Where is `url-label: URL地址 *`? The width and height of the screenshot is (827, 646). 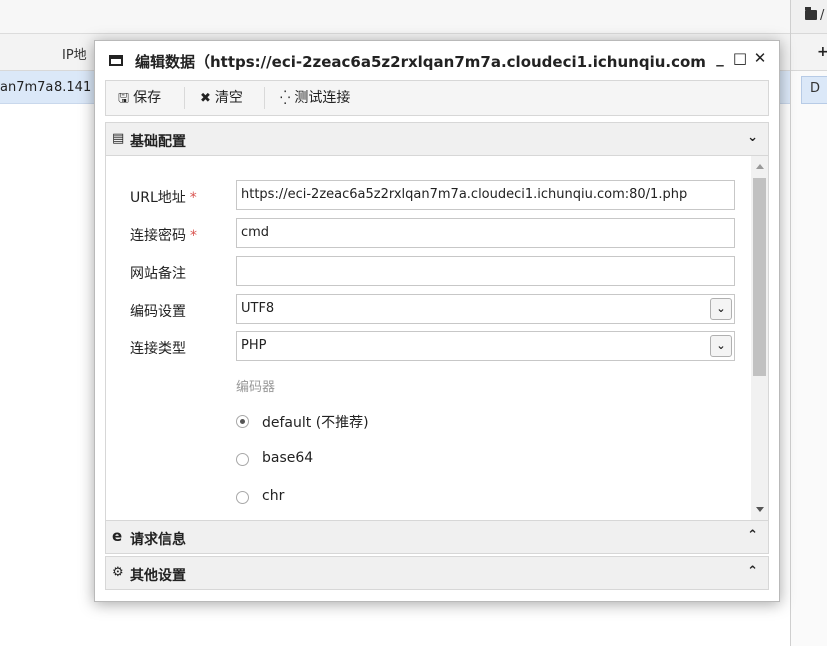 url-label: URL地址 * is located at coordinates (163, 197).